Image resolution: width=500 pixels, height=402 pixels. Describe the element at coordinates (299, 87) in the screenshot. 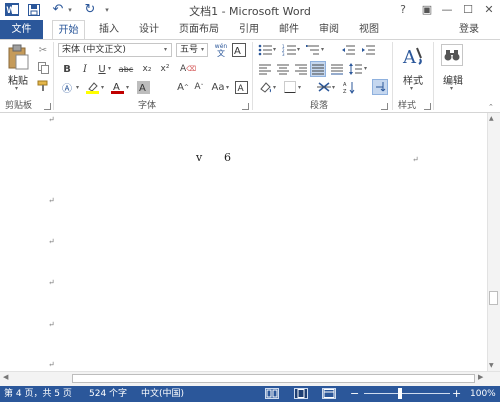

I see `borders-dropdown-icon: ▾` at that location.